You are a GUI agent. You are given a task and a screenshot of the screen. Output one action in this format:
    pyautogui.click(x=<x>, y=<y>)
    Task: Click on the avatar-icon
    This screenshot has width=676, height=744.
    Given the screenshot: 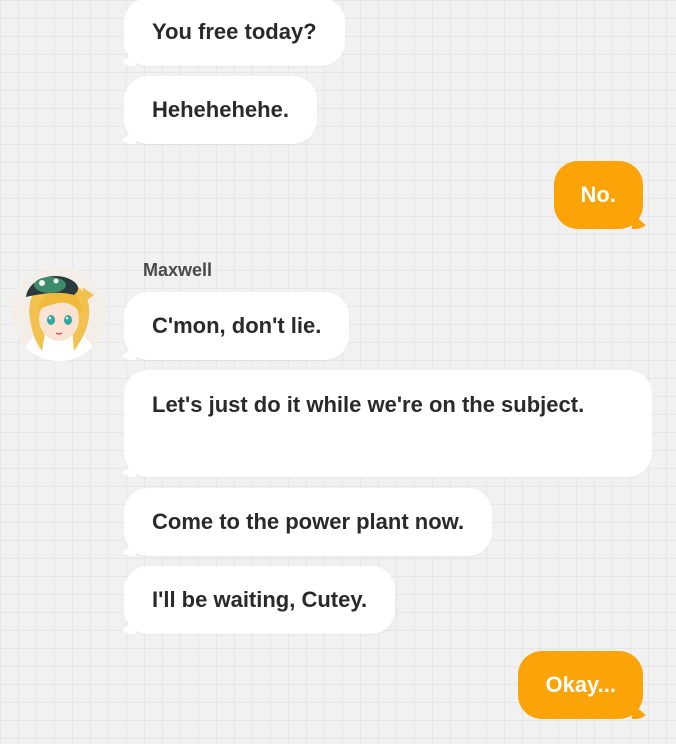 What is the action you would take?
    pyautogui.click(x=59, y=314)
    